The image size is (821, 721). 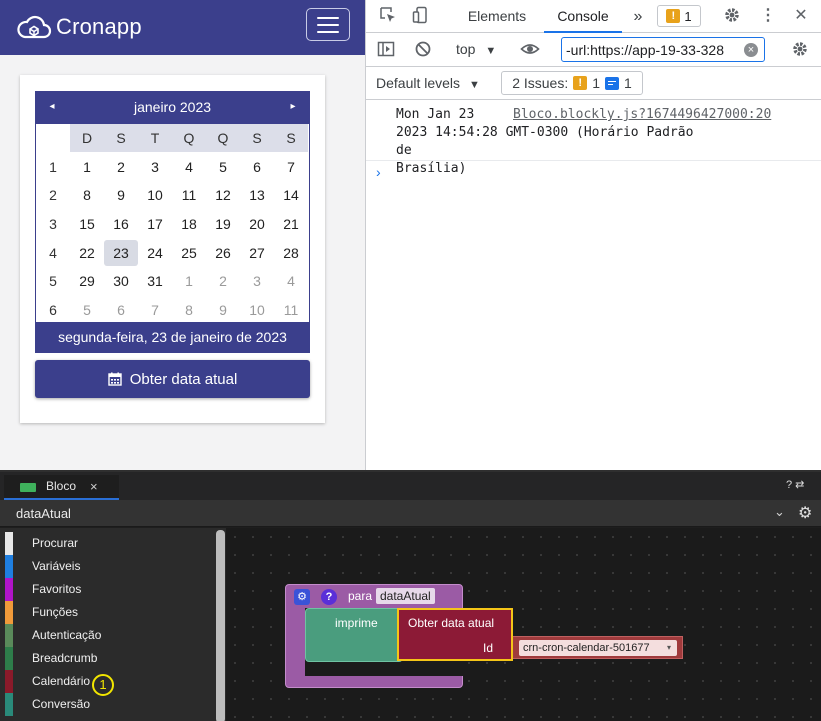 What do you see at coordinates (257, 253) in the screenshot?
I see `calendar-day: 27` at bounding box center [257, 253].